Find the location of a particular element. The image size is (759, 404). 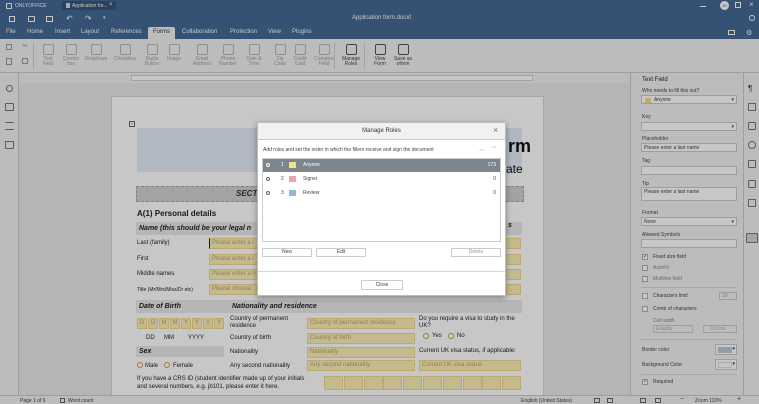

role-row: 1 Anyone 173 is located at coordinates (381, 165).